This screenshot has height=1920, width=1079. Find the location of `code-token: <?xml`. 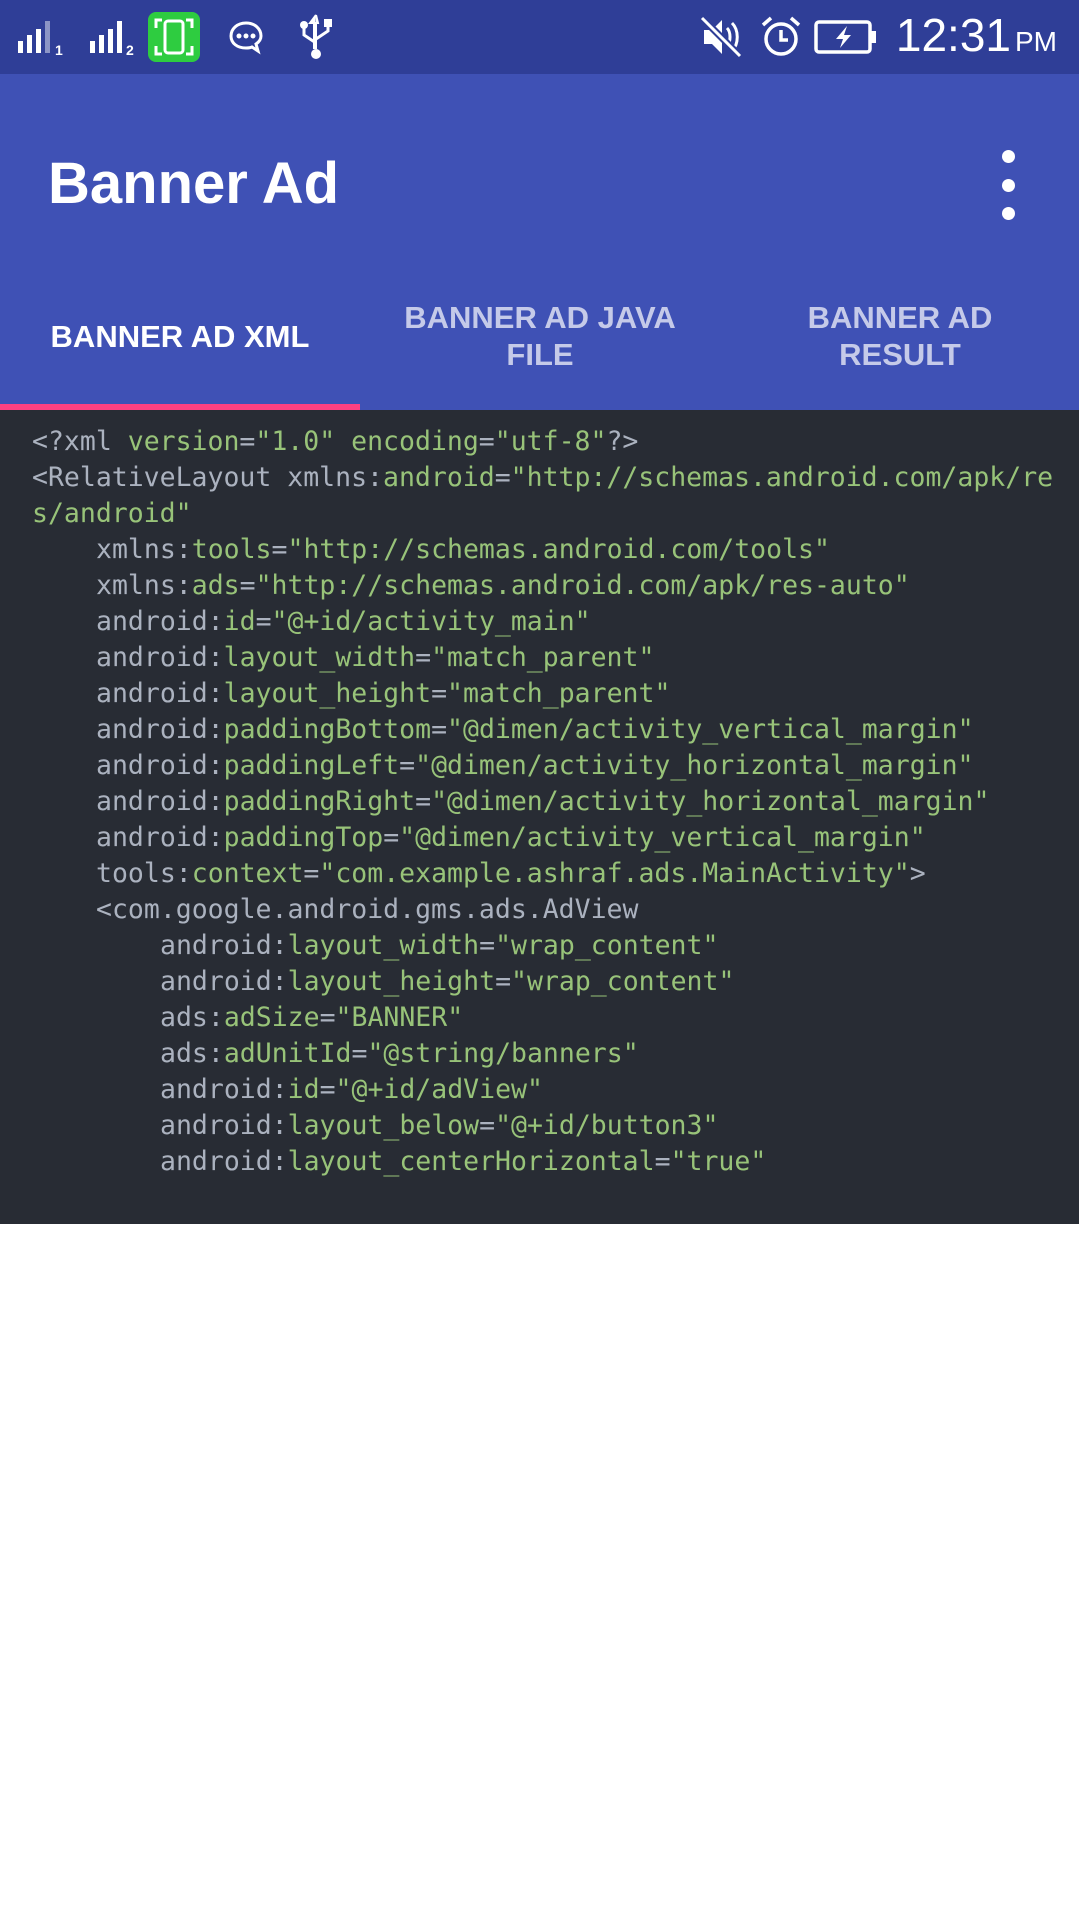

code-token: <?xml is located at coordinates (80, 441).